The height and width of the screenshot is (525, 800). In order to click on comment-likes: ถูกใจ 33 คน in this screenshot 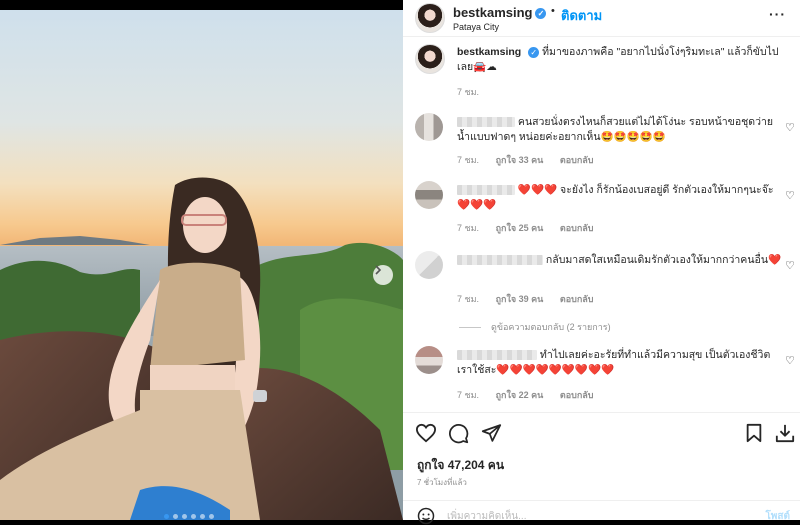, I will do `click(520, 160)`.